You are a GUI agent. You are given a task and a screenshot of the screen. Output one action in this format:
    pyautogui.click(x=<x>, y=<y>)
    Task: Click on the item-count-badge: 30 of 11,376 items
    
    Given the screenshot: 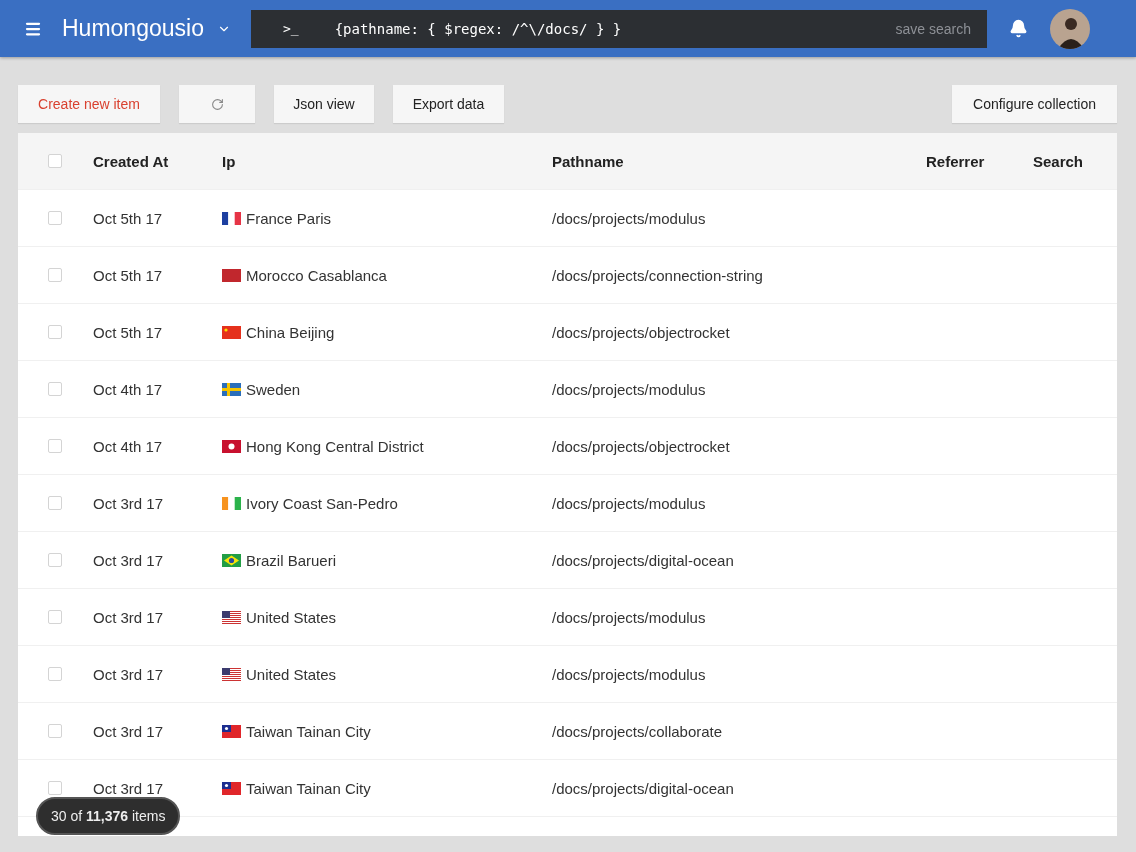 What is the action you would take?
    pyautogui.click(x=108, y=816)
    